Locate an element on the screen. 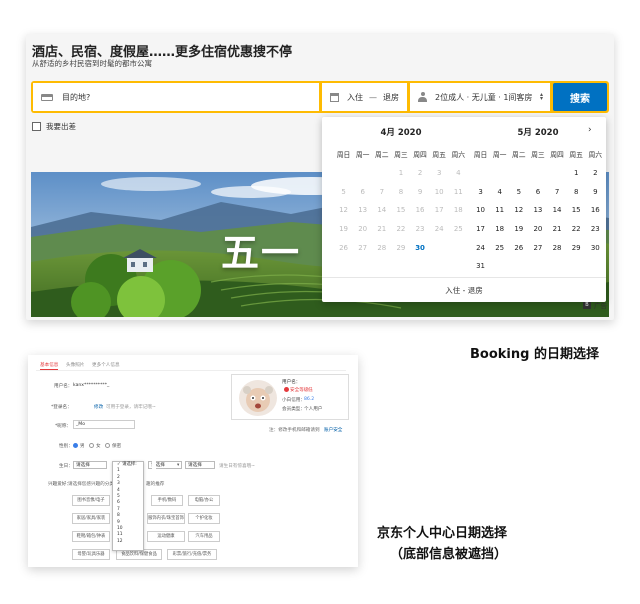 This screenshot has width=640, height=604. gender-radio-secret is located at coordinates (107, 445).